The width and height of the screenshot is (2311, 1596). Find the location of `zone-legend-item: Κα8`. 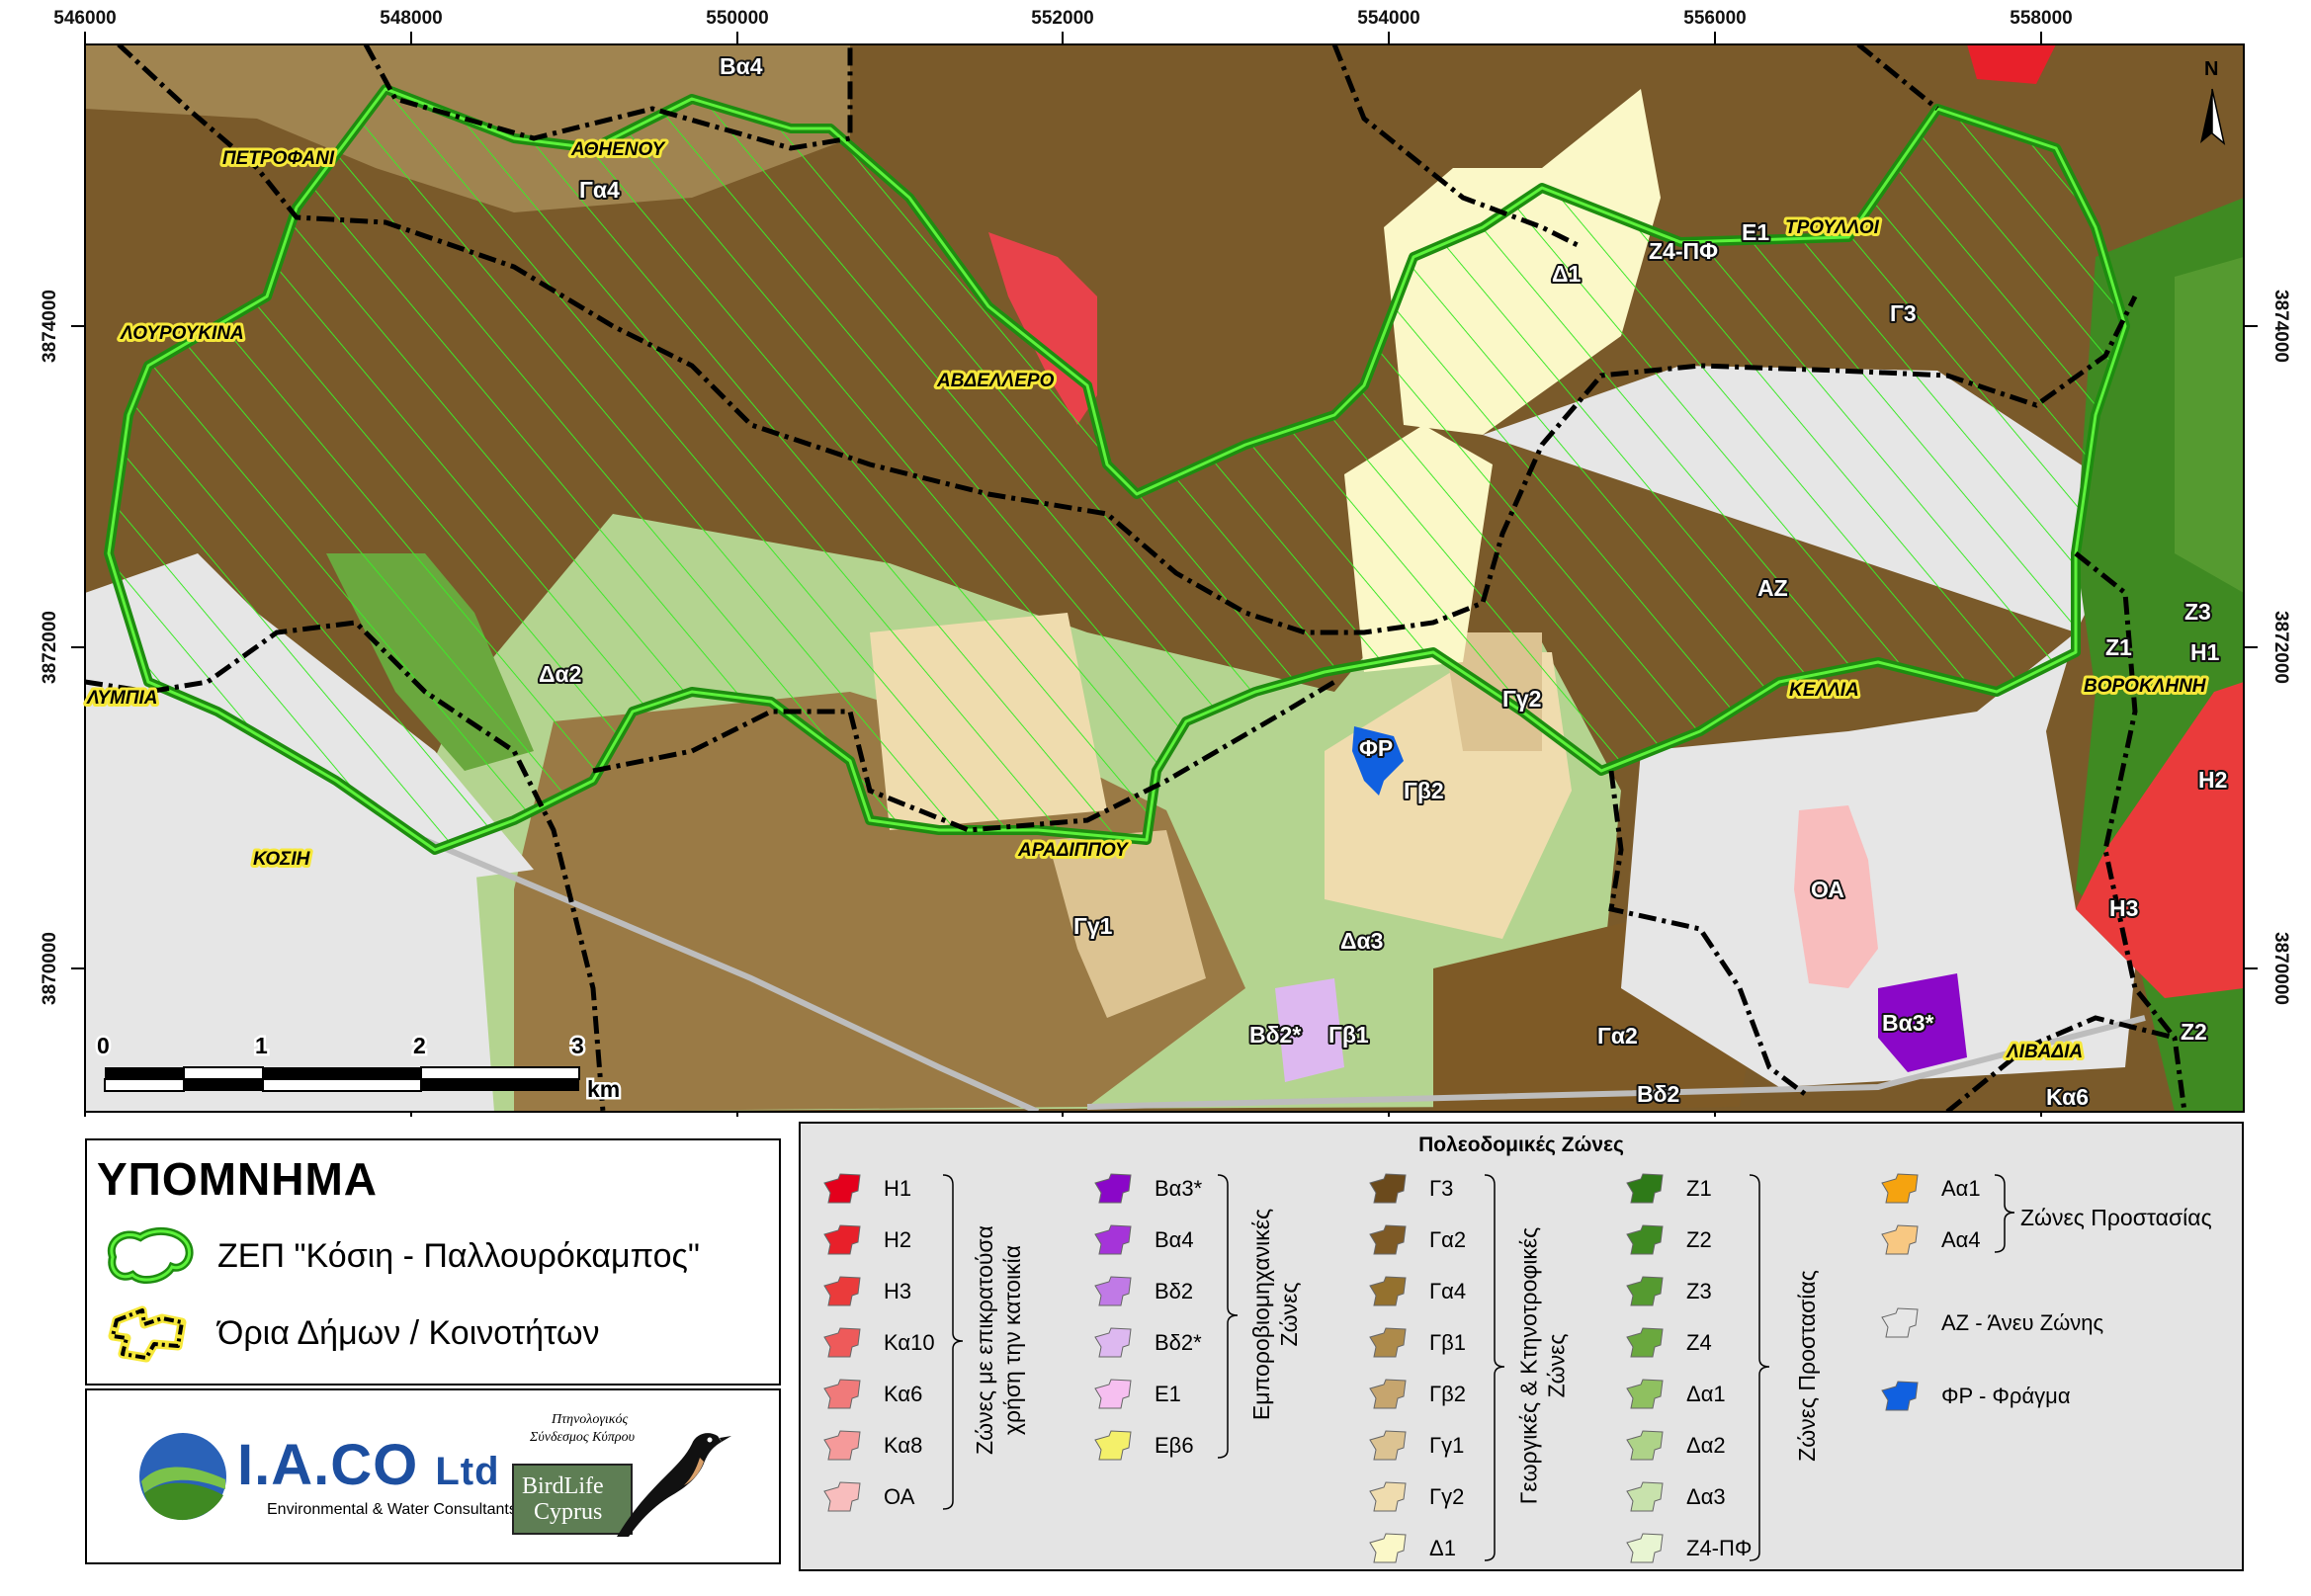

zone-legend-item: Κα8 is located at coordinates (870, 1446).